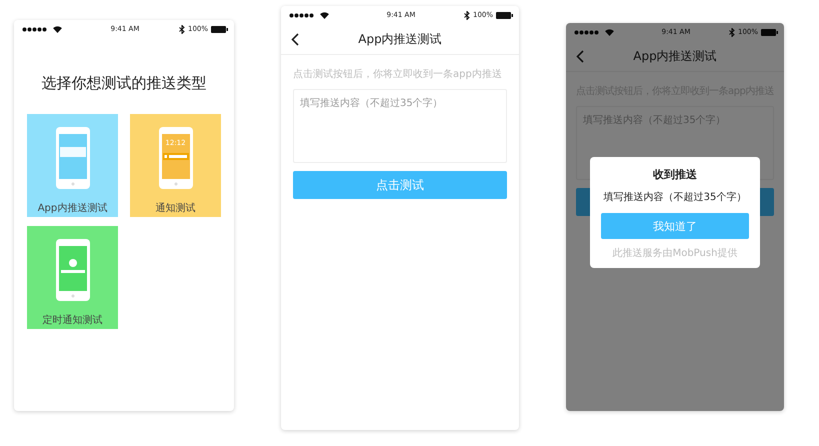  I want to click on push-type-tile: App内推送测试, so click(72, 165).